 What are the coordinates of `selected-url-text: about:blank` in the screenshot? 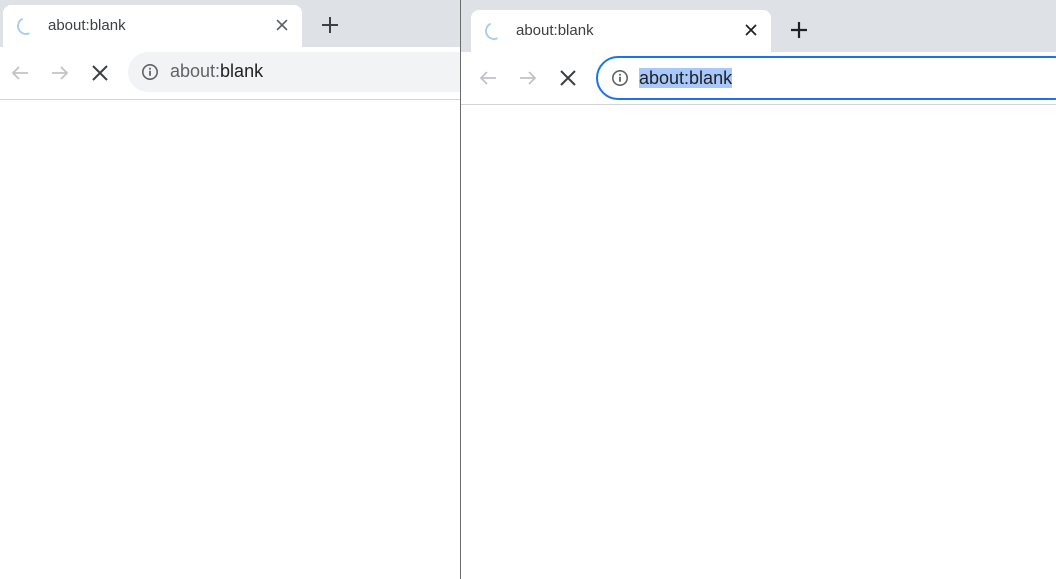 It's located at (686, 78).